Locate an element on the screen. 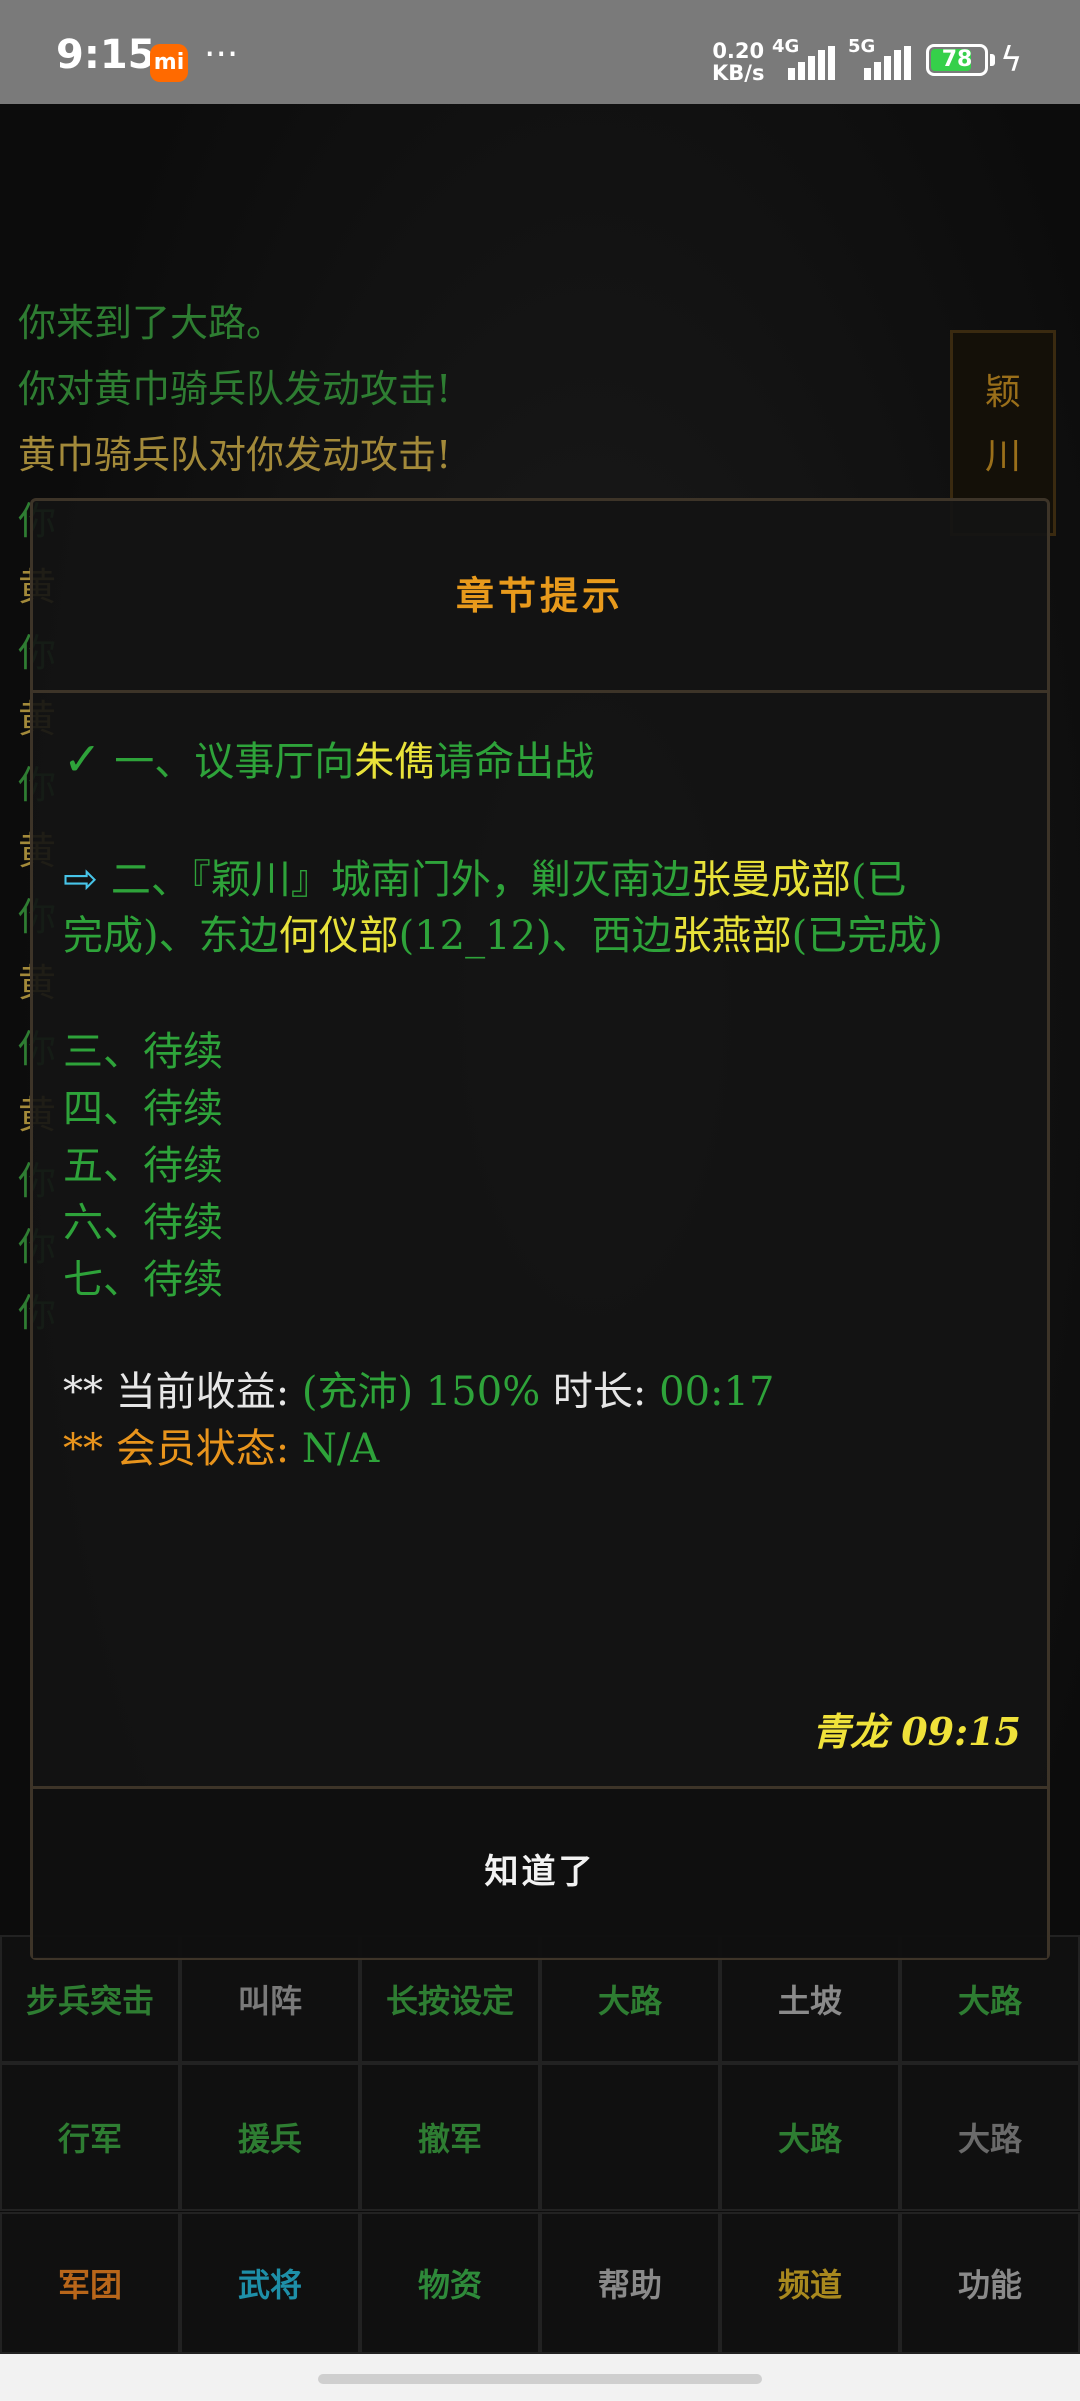 This screenshot has width=1080, height=2401. task-item-1: ✓ 一、议事厅向朱儁请命出战 is located at coordinates (329, 759).